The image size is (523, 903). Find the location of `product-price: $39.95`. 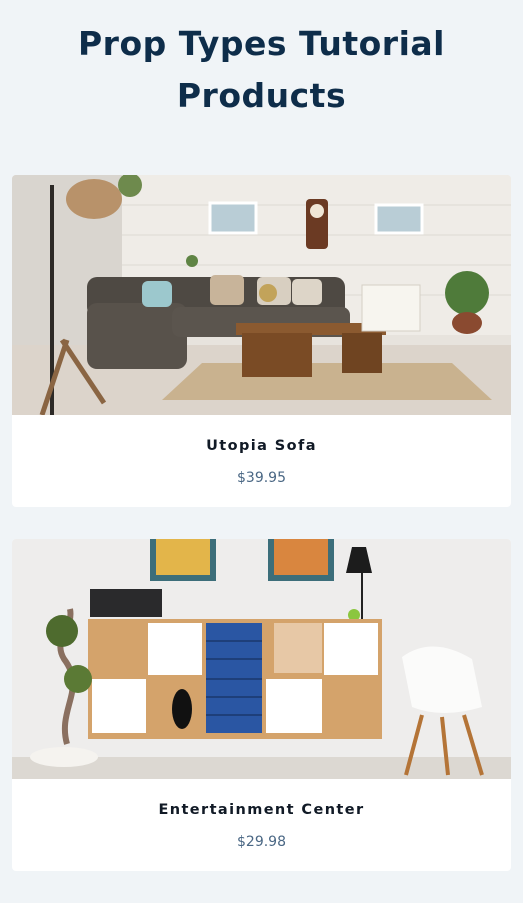

product-price: $39.95 is located at coordinates (261, 478).